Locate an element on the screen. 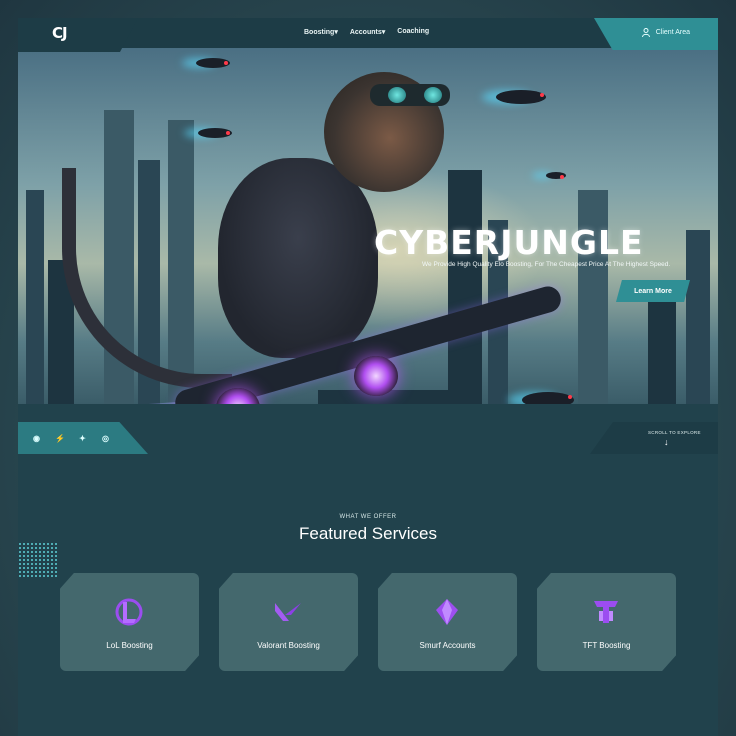 Image resolution: width=736 pixels, height=736 pixels. monkey-tail is located at coordinates (147, 278).